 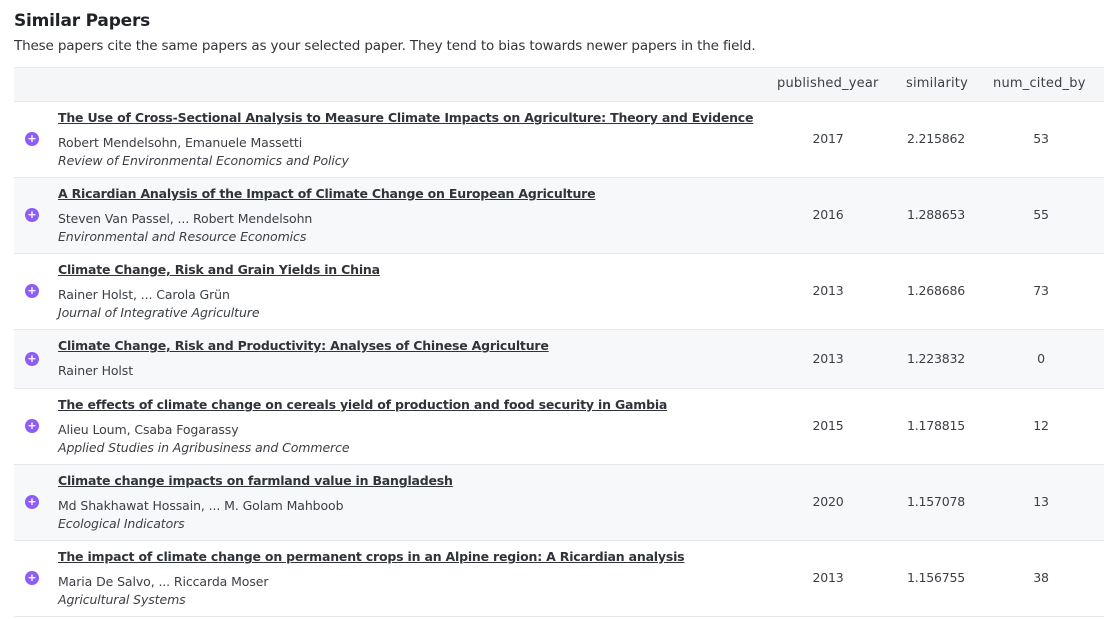 What do you see at coordinates (936, 358) in the screenshot?
I see `similarity-cell: 1.223832` at bounding box center [936, 358].